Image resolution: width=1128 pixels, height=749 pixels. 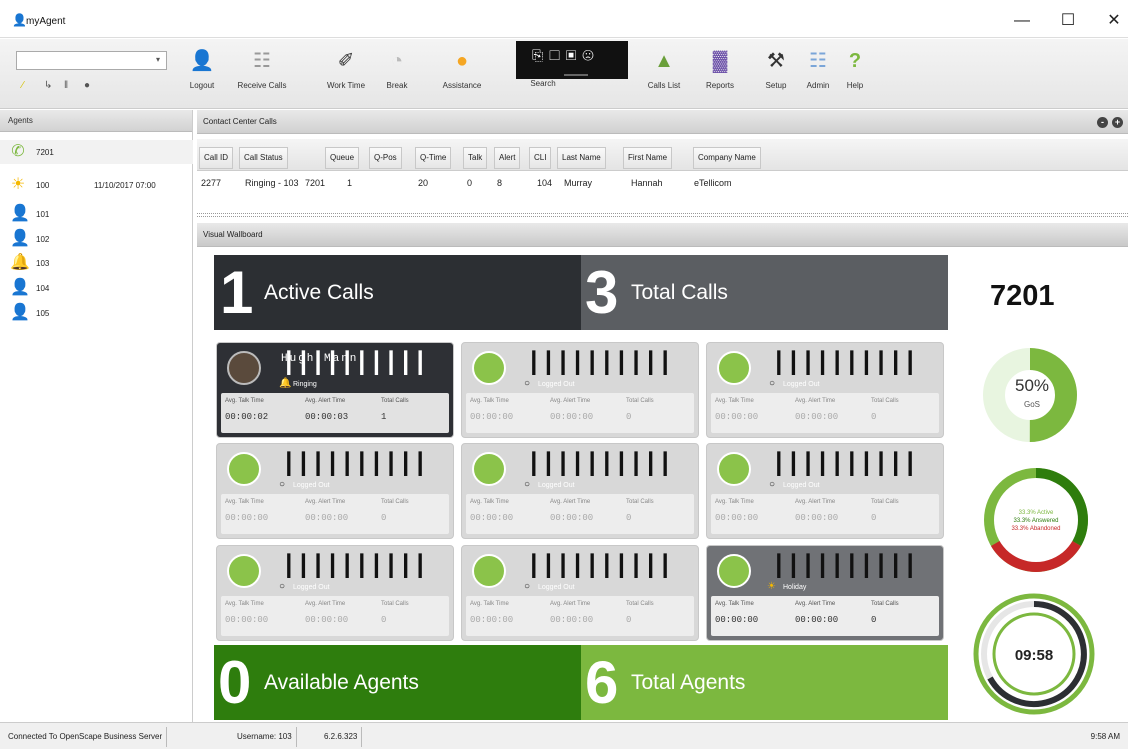 What do you see at coordinates (581, 158) in the screenshot?
I see `column-header: Last Name` at bounding box center [581, 158].